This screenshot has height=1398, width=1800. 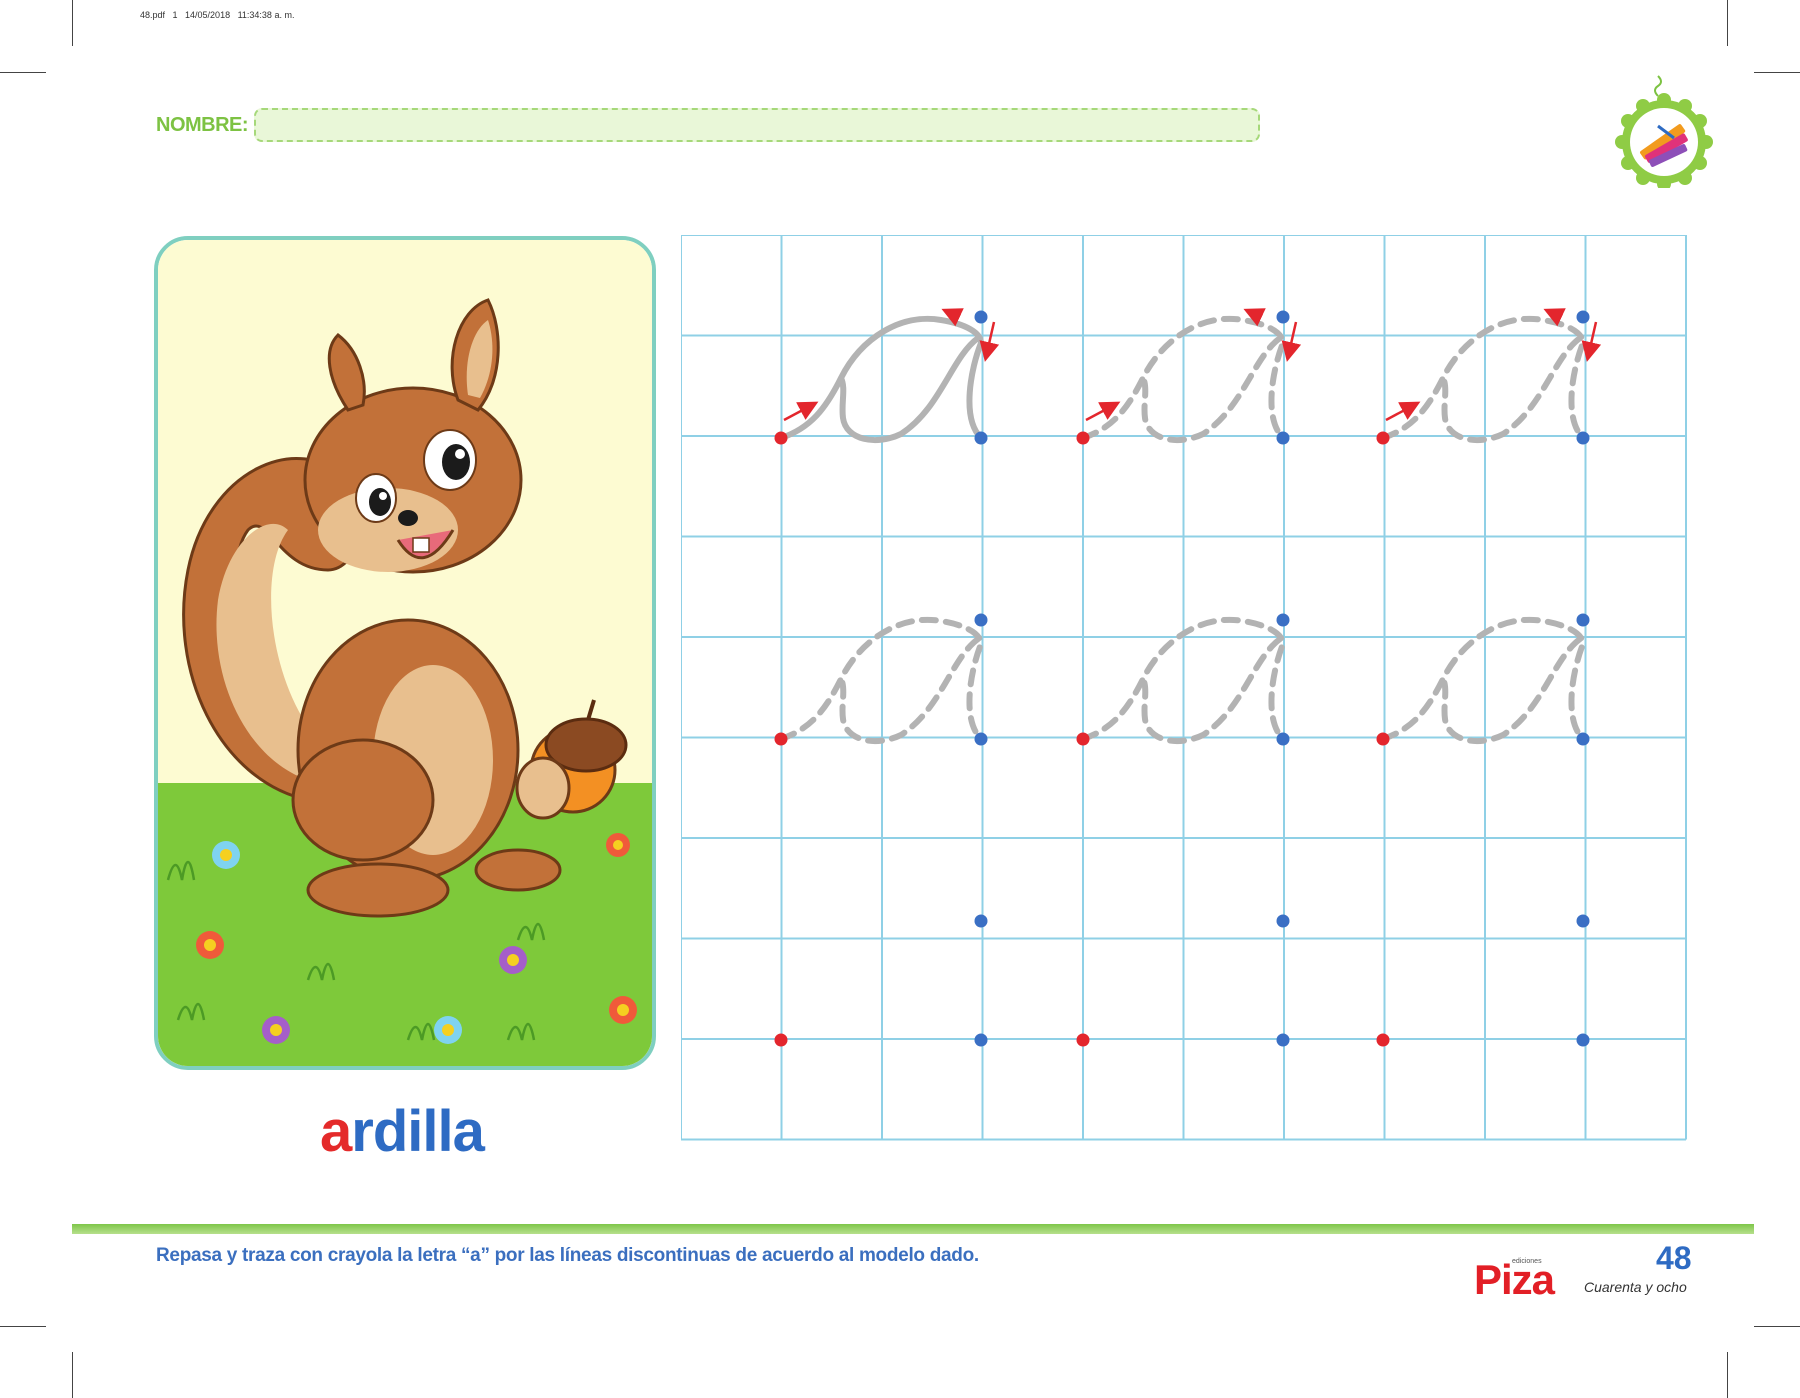 I want to click on footer-divider, so click(x=913, y=1229).